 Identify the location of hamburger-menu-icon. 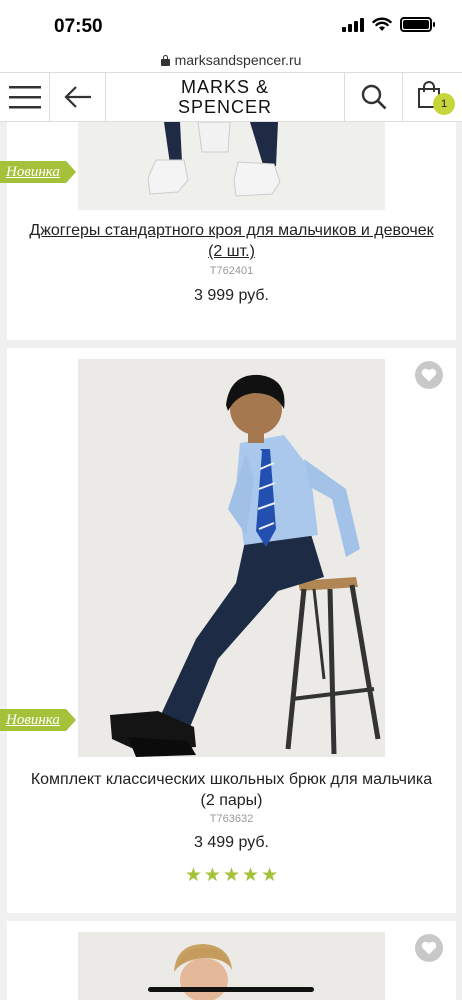
(24, 97).